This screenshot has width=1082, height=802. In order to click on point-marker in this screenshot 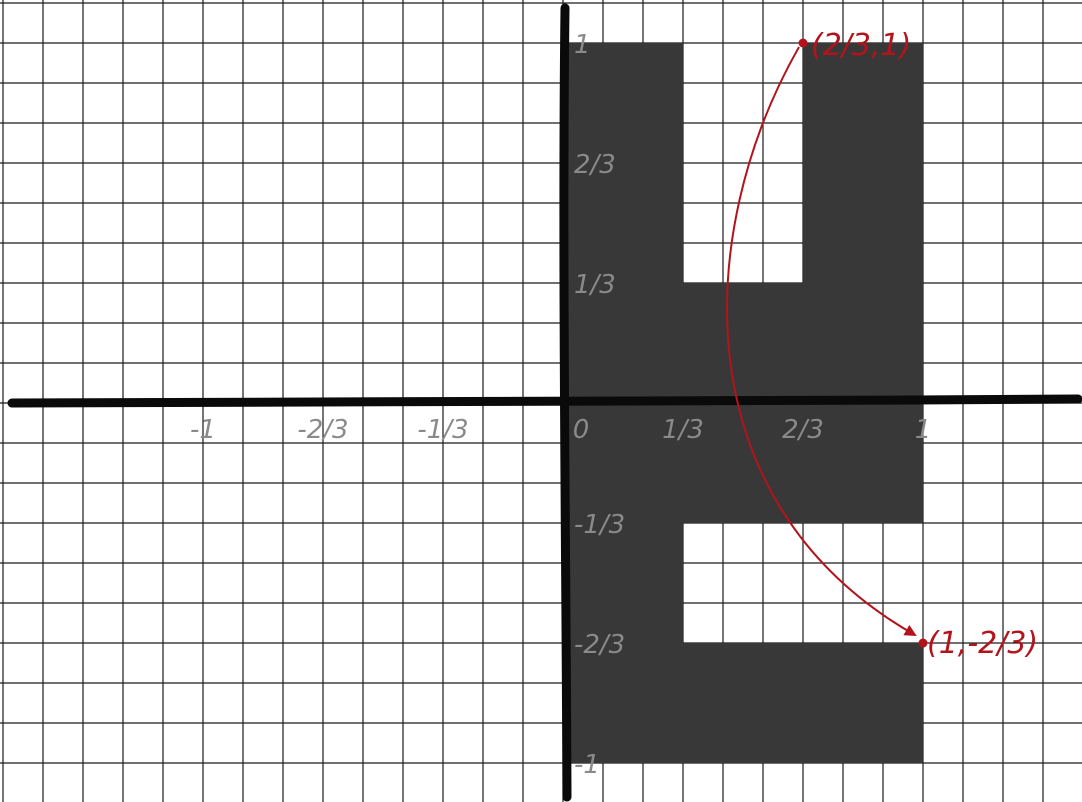, I will do `click(803, 43)`.